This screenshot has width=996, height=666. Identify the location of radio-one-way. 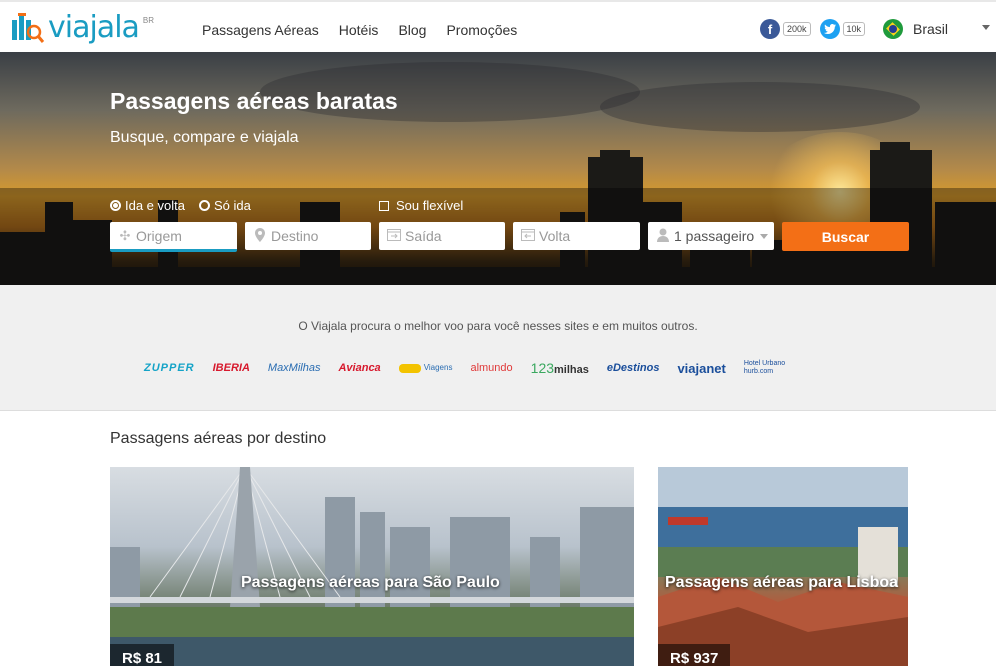
(204, 205).